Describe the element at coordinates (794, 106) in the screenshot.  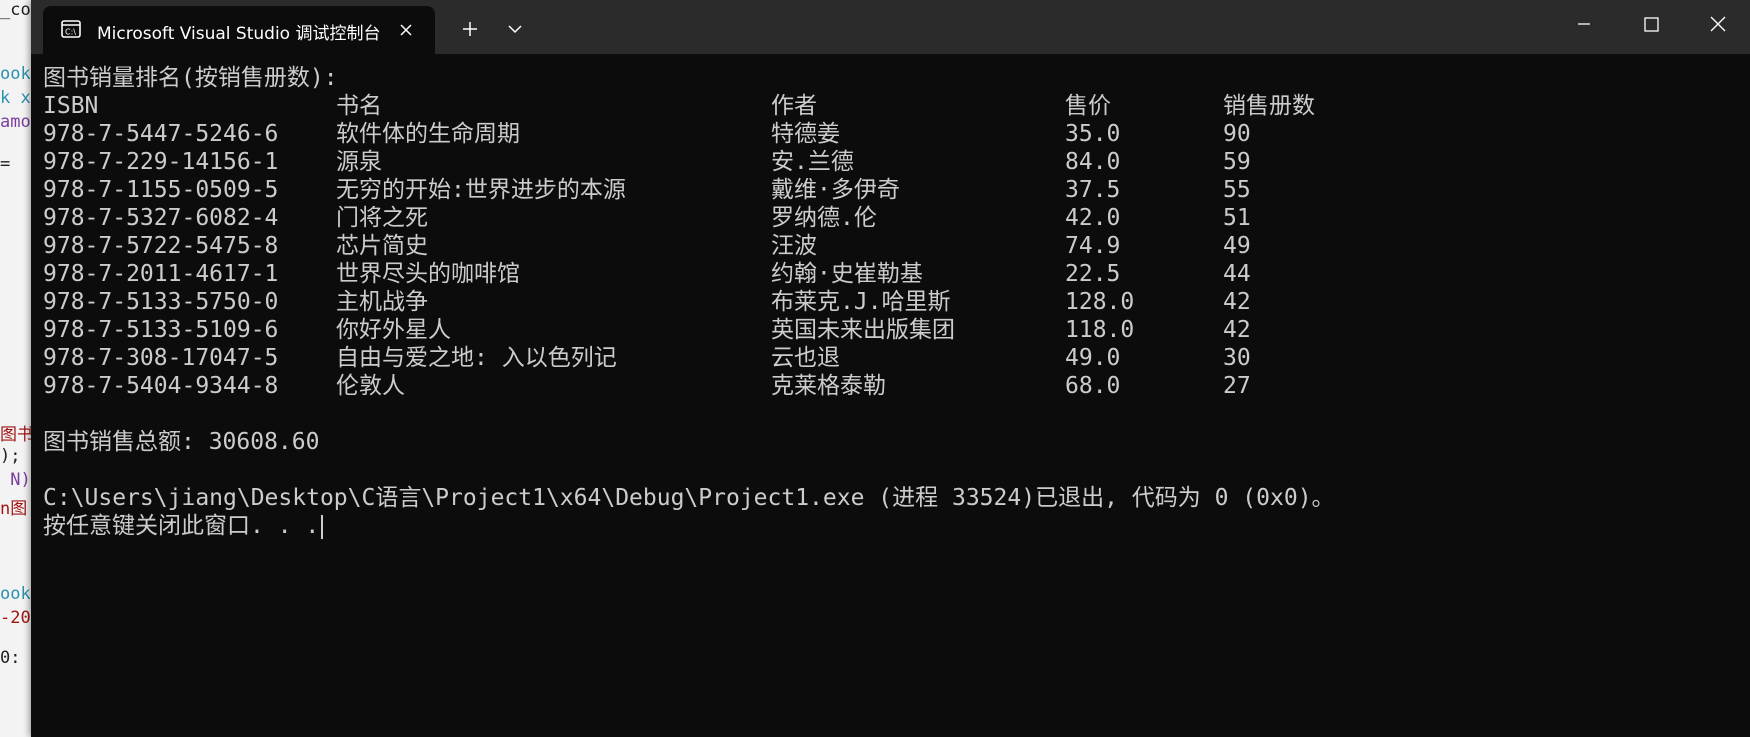
I see `header-author: 作者` at that location.